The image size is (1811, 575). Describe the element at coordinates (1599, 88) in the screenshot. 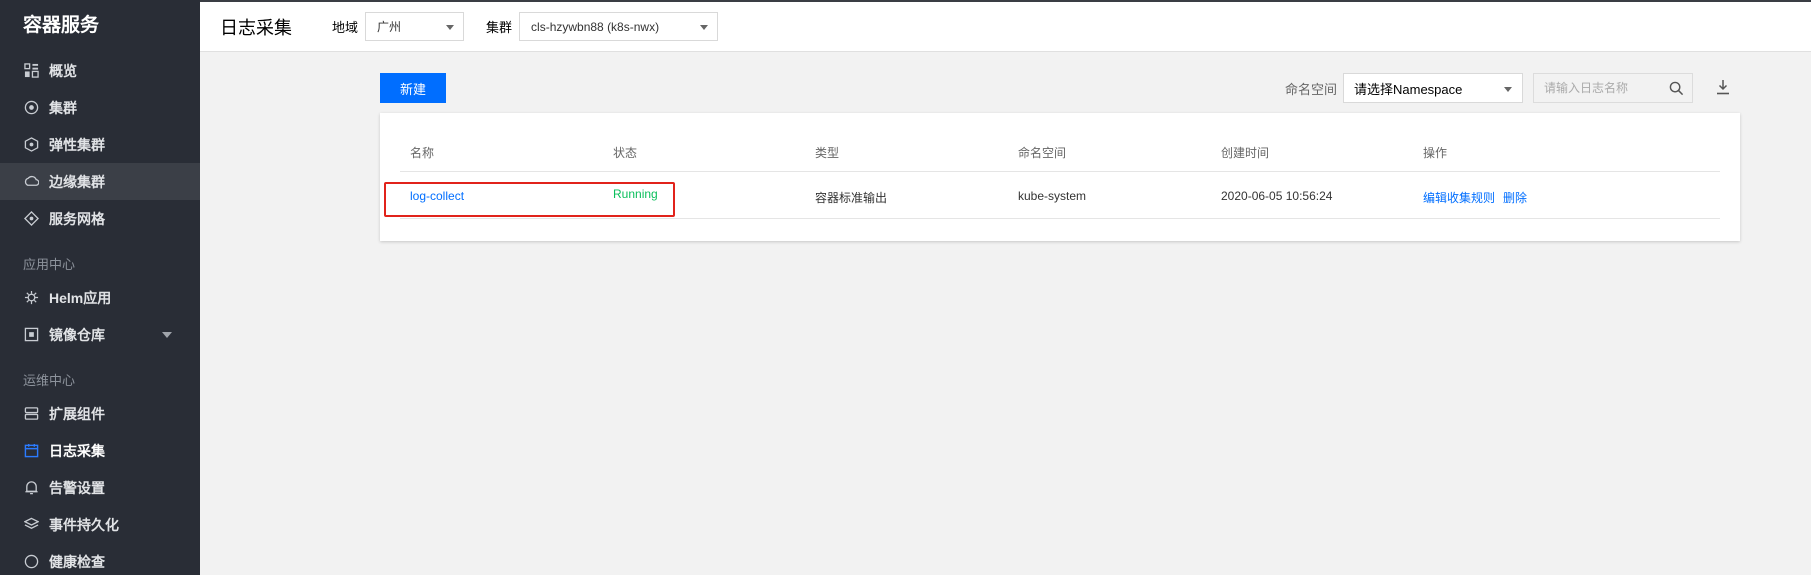

I see `search-input` at that location.